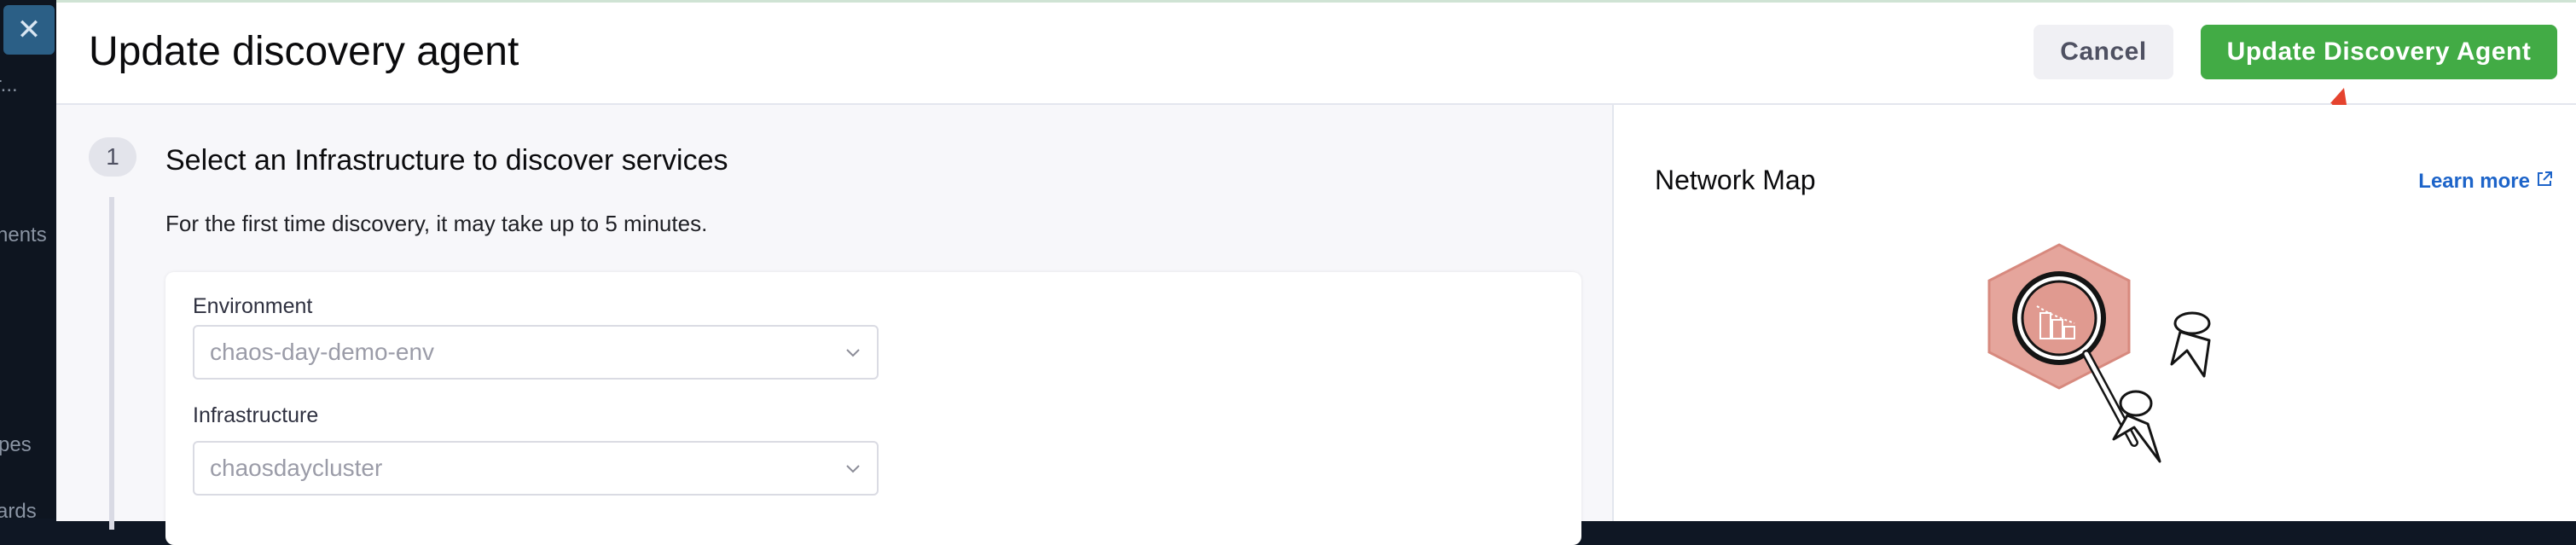 The image size is (2576, 545). Describe the element at coordinates (18, 512) in the screenshot. I see `sidebar-item-truncated-4: ards` at that location.